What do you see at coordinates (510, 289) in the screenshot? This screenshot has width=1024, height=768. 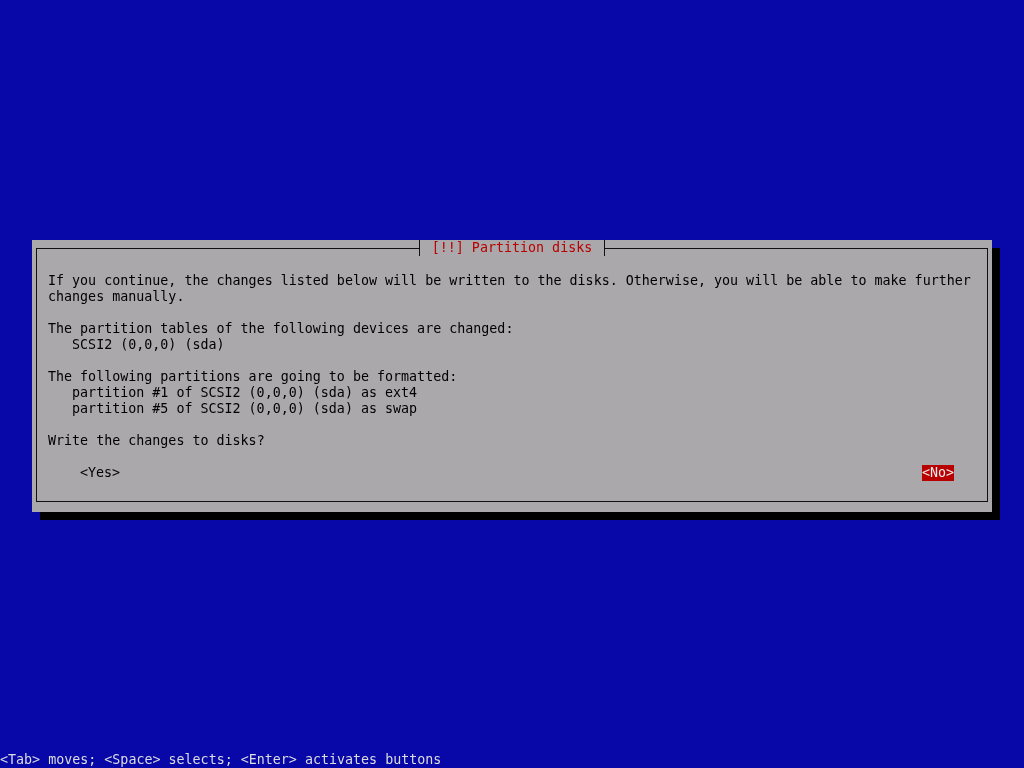 I see `intro-paragraph: If you continue, the changes listed below will be written to the disks. Otherwise, you will be able to make further changes manually.` at bounding box center [510, 289].